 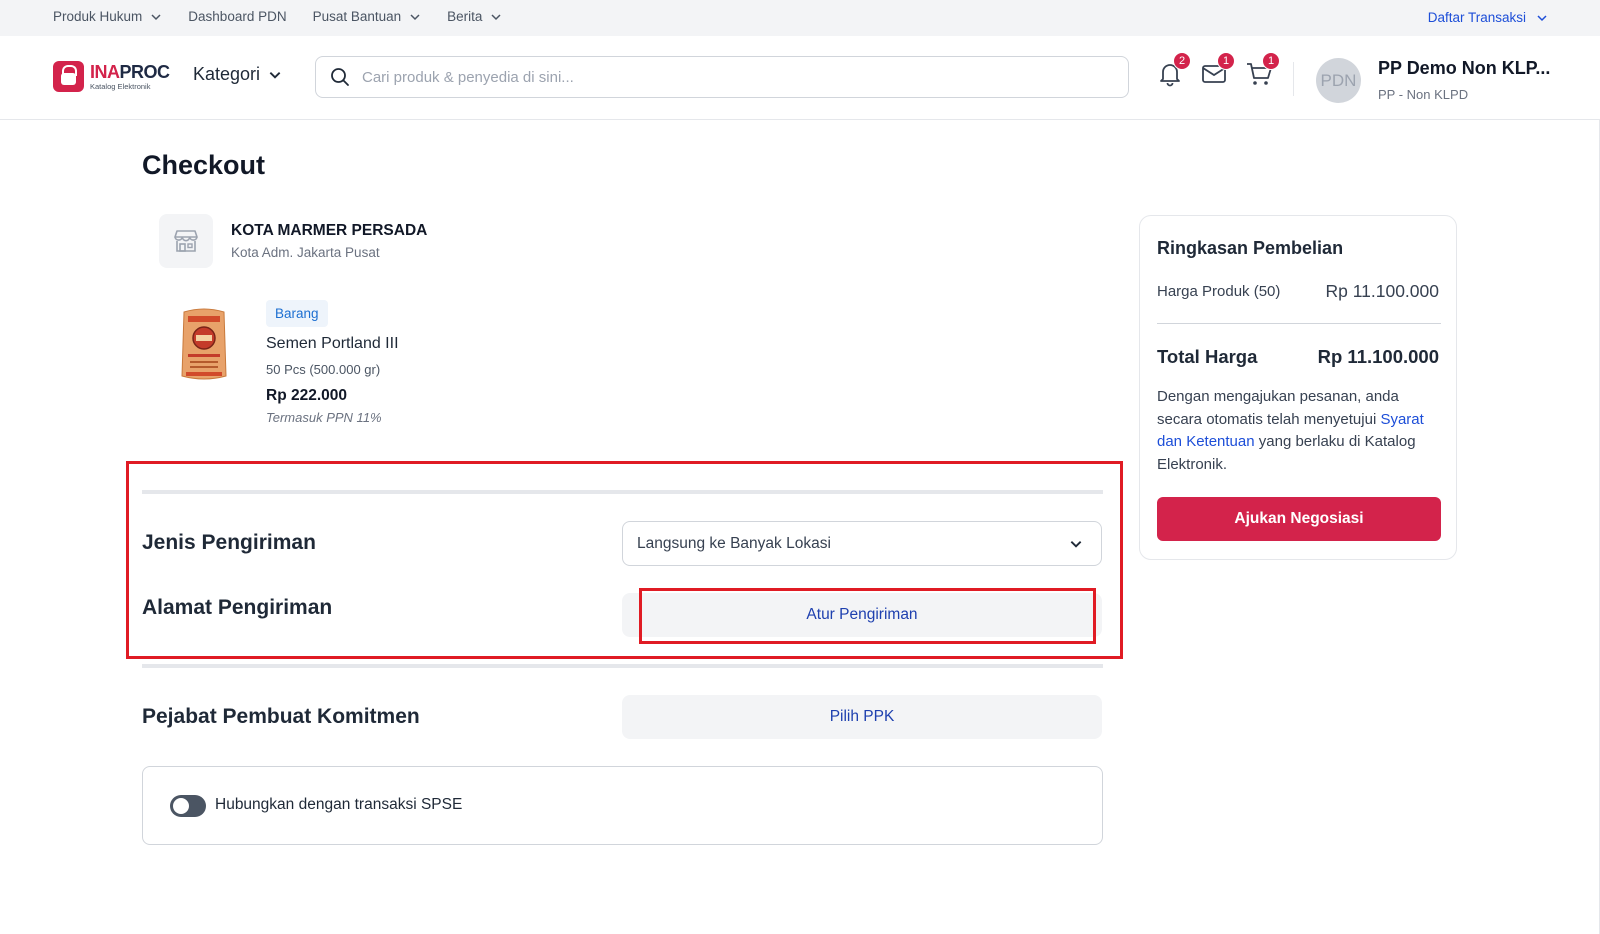 I want to click on nav-berita-label: Berita, so click(x=465, y=16).